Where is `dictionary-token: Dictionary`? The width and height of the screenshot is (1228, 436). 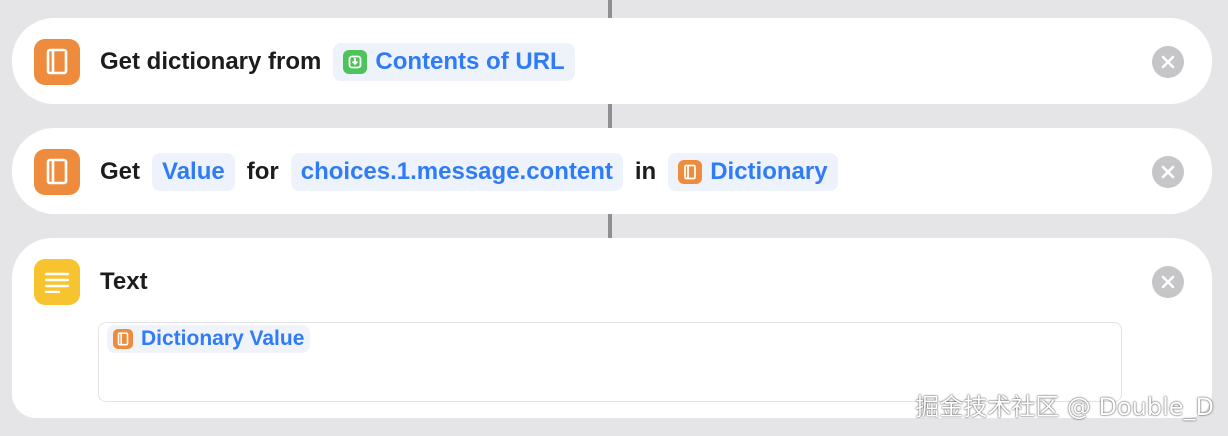
dictionary-token: Dictionary is located at coordinates (753, 172).